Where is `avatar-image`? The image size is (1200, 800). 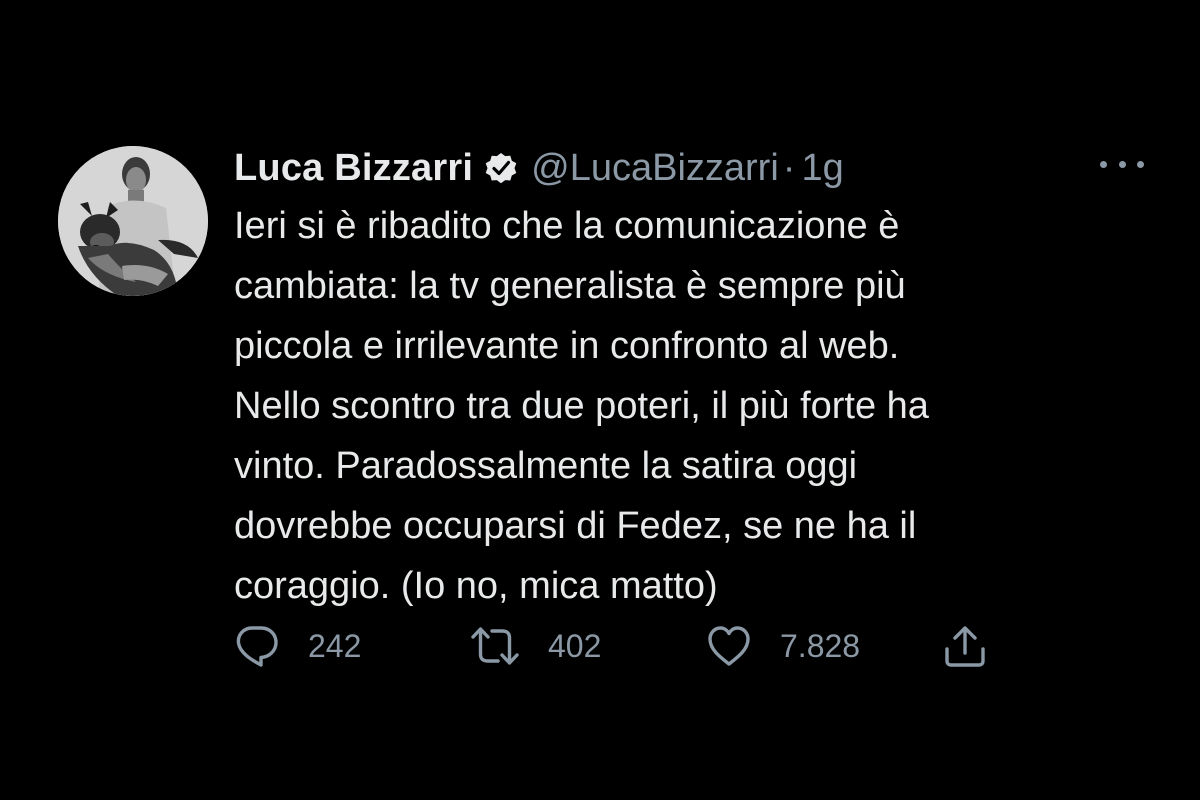
avatar-image is located at coordinates (133, 221).